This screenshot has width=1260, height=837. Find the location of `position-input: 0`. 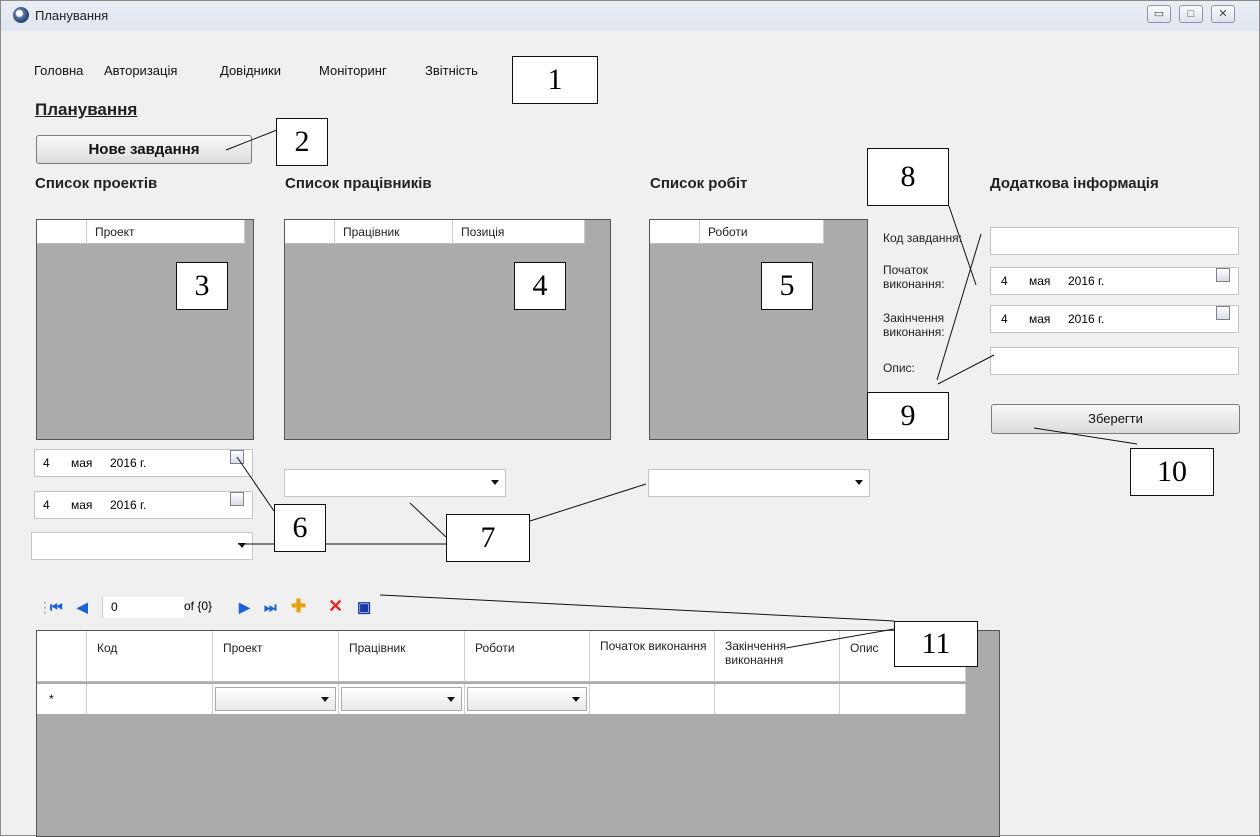

position-input: 0 is located at coordinates (143, 607).